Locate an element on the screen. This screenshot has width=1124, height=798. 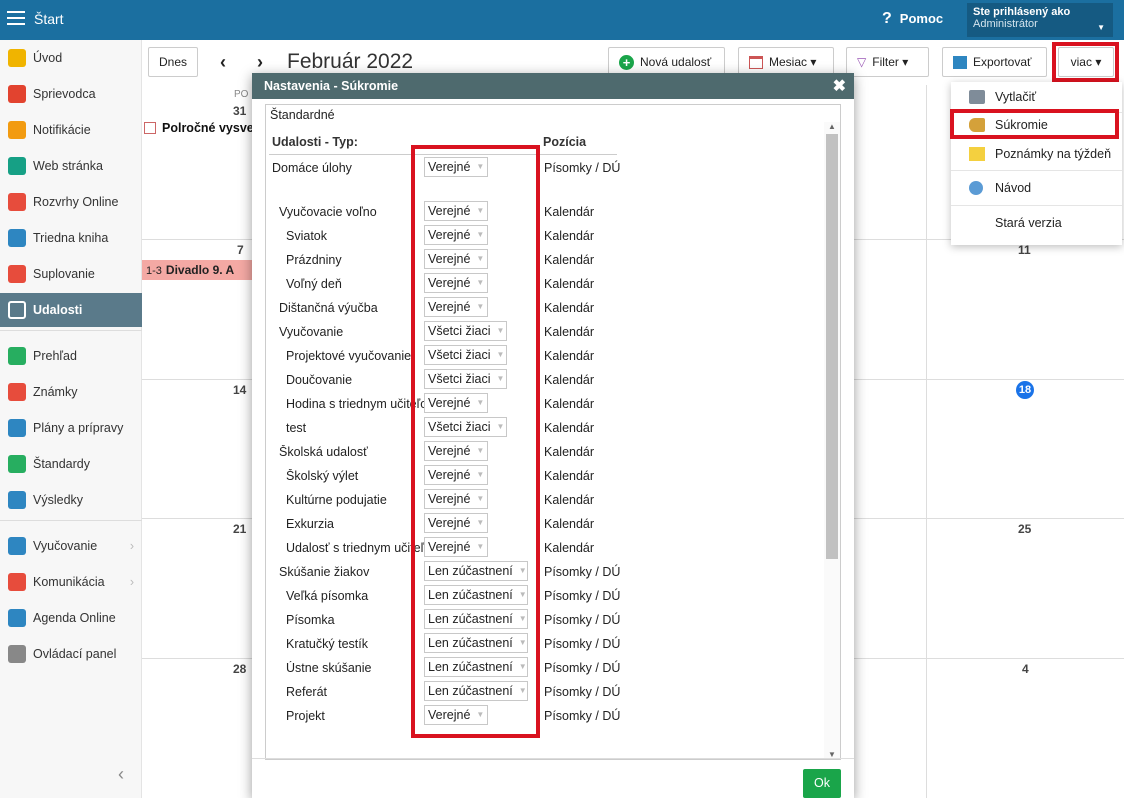
export-button: Exportovať is located at coordinates (994, 62).